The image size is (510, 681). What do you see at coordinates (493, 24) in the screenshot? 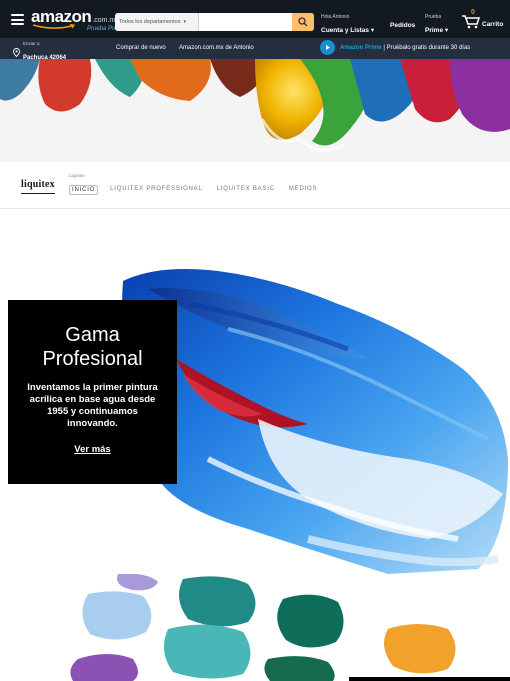
I see `cart-label: Carrito` at bounding box center [493, 24].